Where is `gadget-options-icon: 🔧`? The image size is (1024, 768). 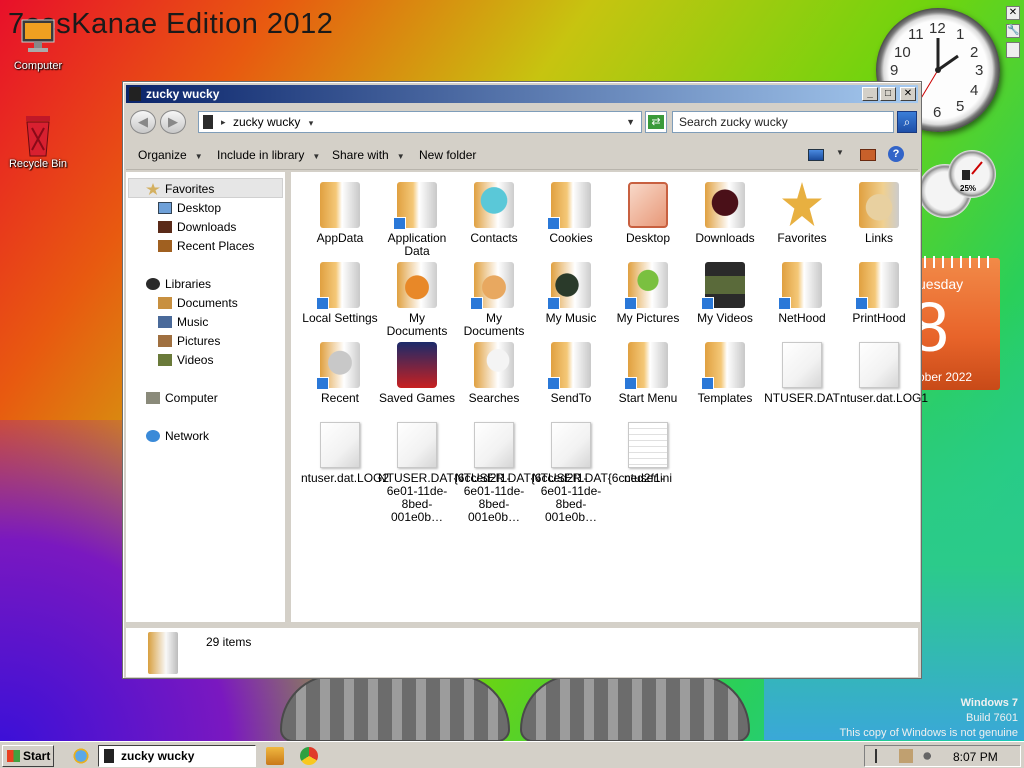 gadget-options-icon: 🔧 is located at coordinates (1013, 31).